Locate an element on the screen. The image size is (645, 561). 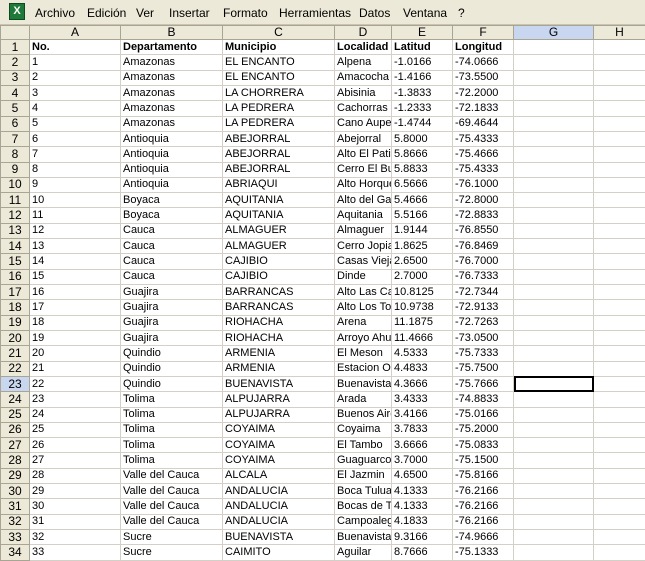
cell: 23 is located at coordinates (75, 399).